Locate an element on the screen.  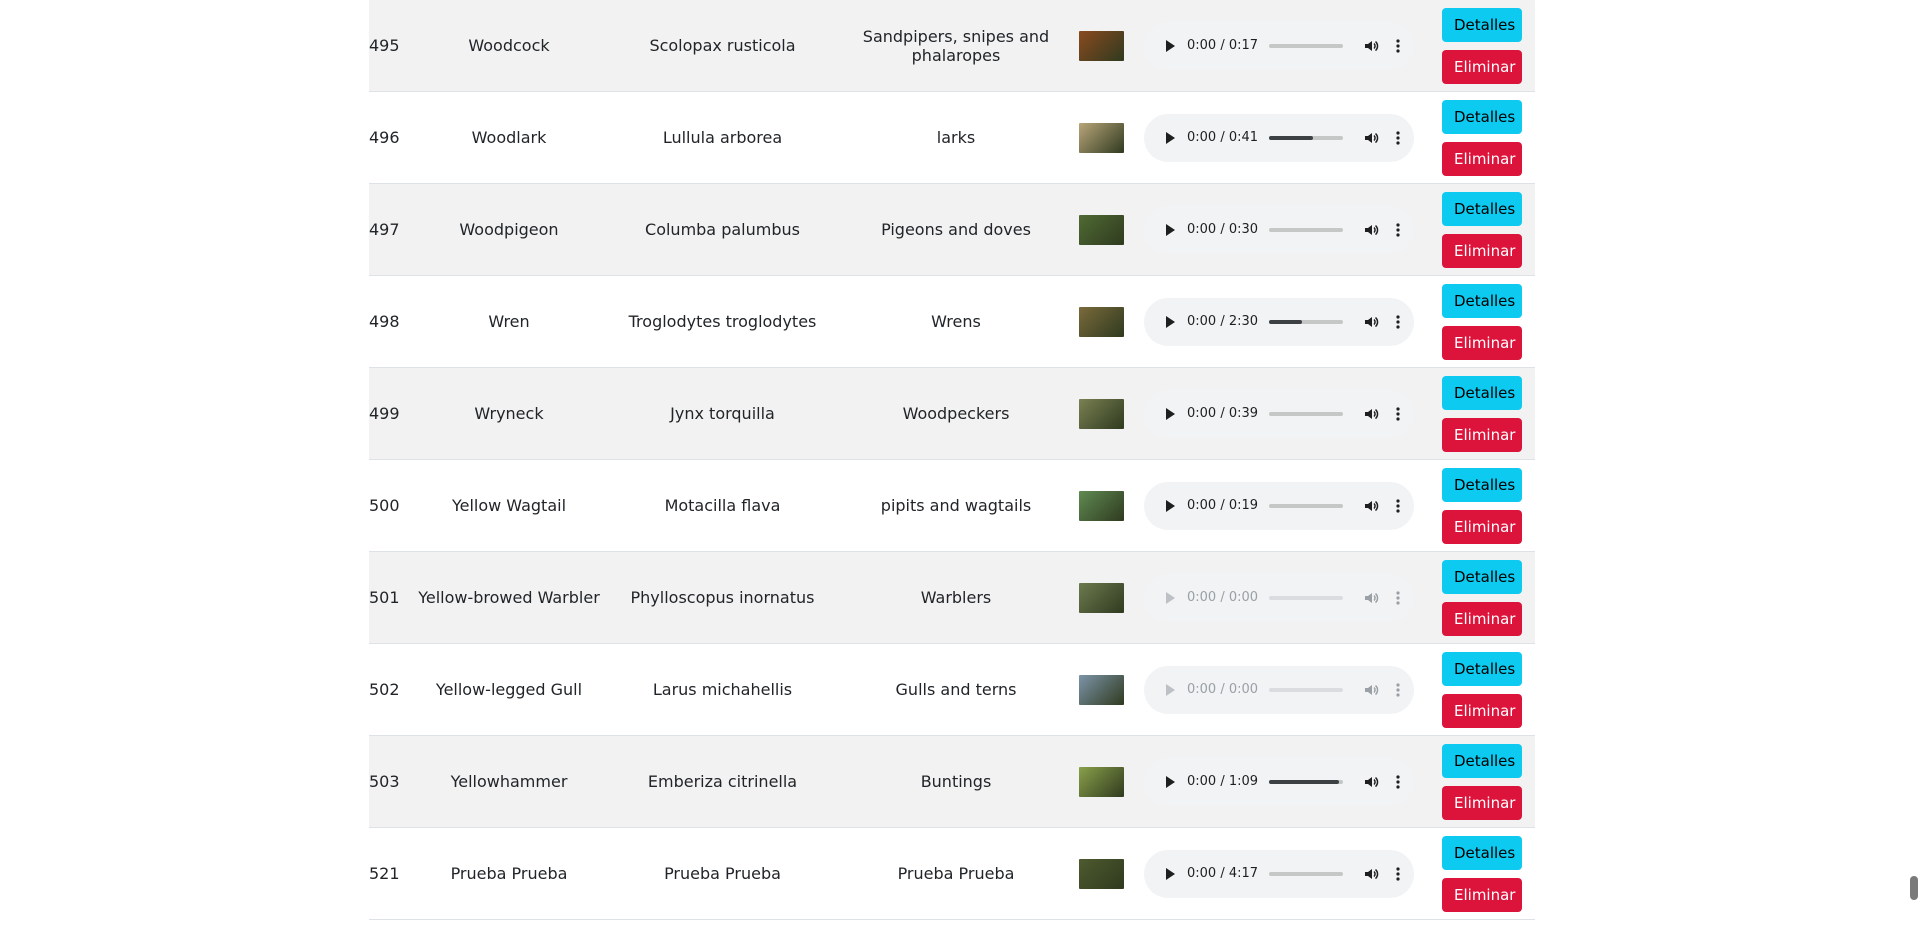
row-id: 496 is located at coordinates (393, 137).